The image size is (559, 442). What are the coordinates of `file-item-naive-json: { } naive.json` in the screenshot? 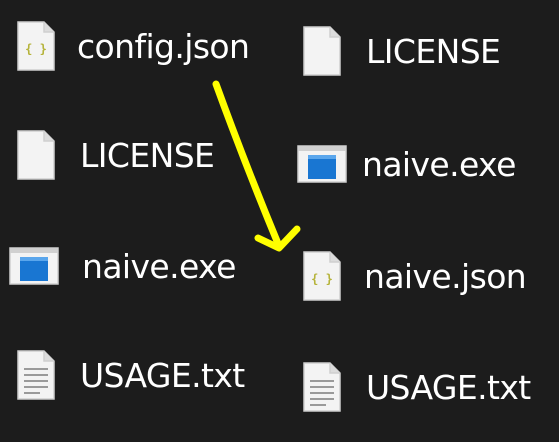 It's located at (413, 276).